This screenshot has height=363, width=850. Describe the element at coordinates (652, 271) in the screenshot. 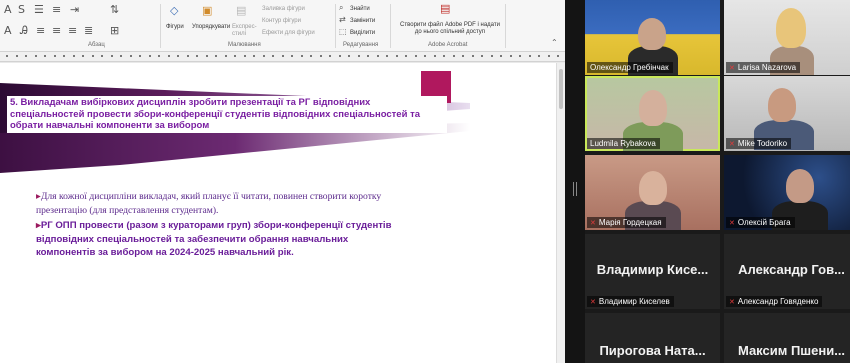

I see `participant-tile-no-video: Владимир Кисе... ✕ Владимир Киселев` at that location.